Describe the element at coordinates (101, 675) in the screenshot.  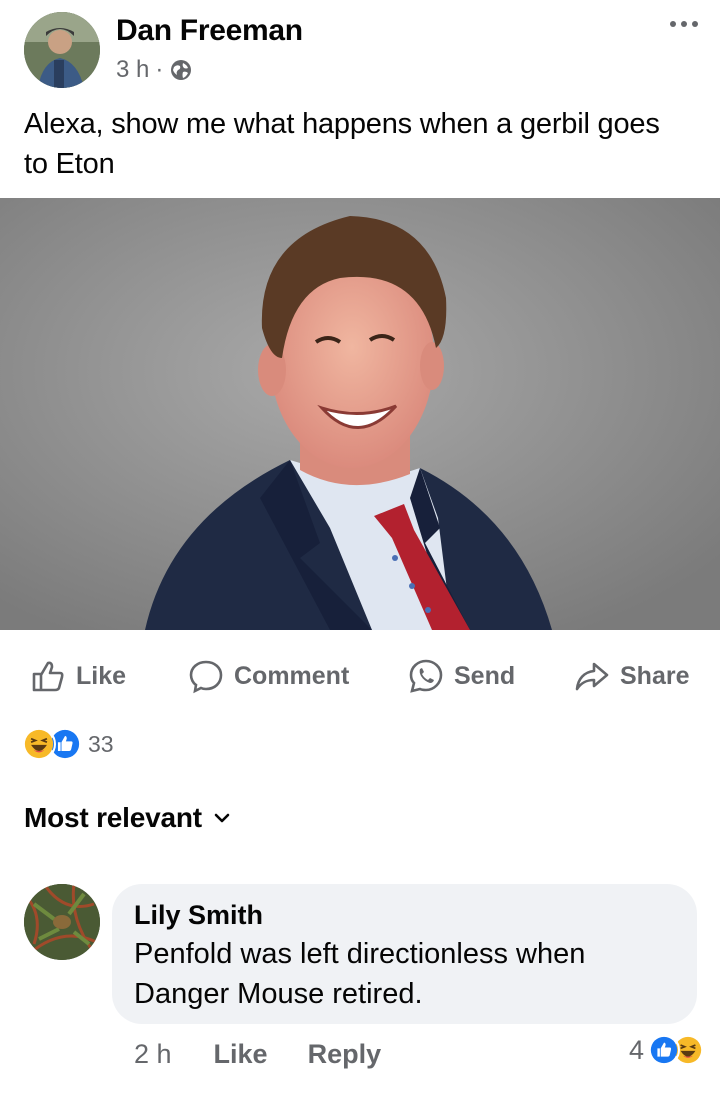
I see `like-label: Like` at that location.